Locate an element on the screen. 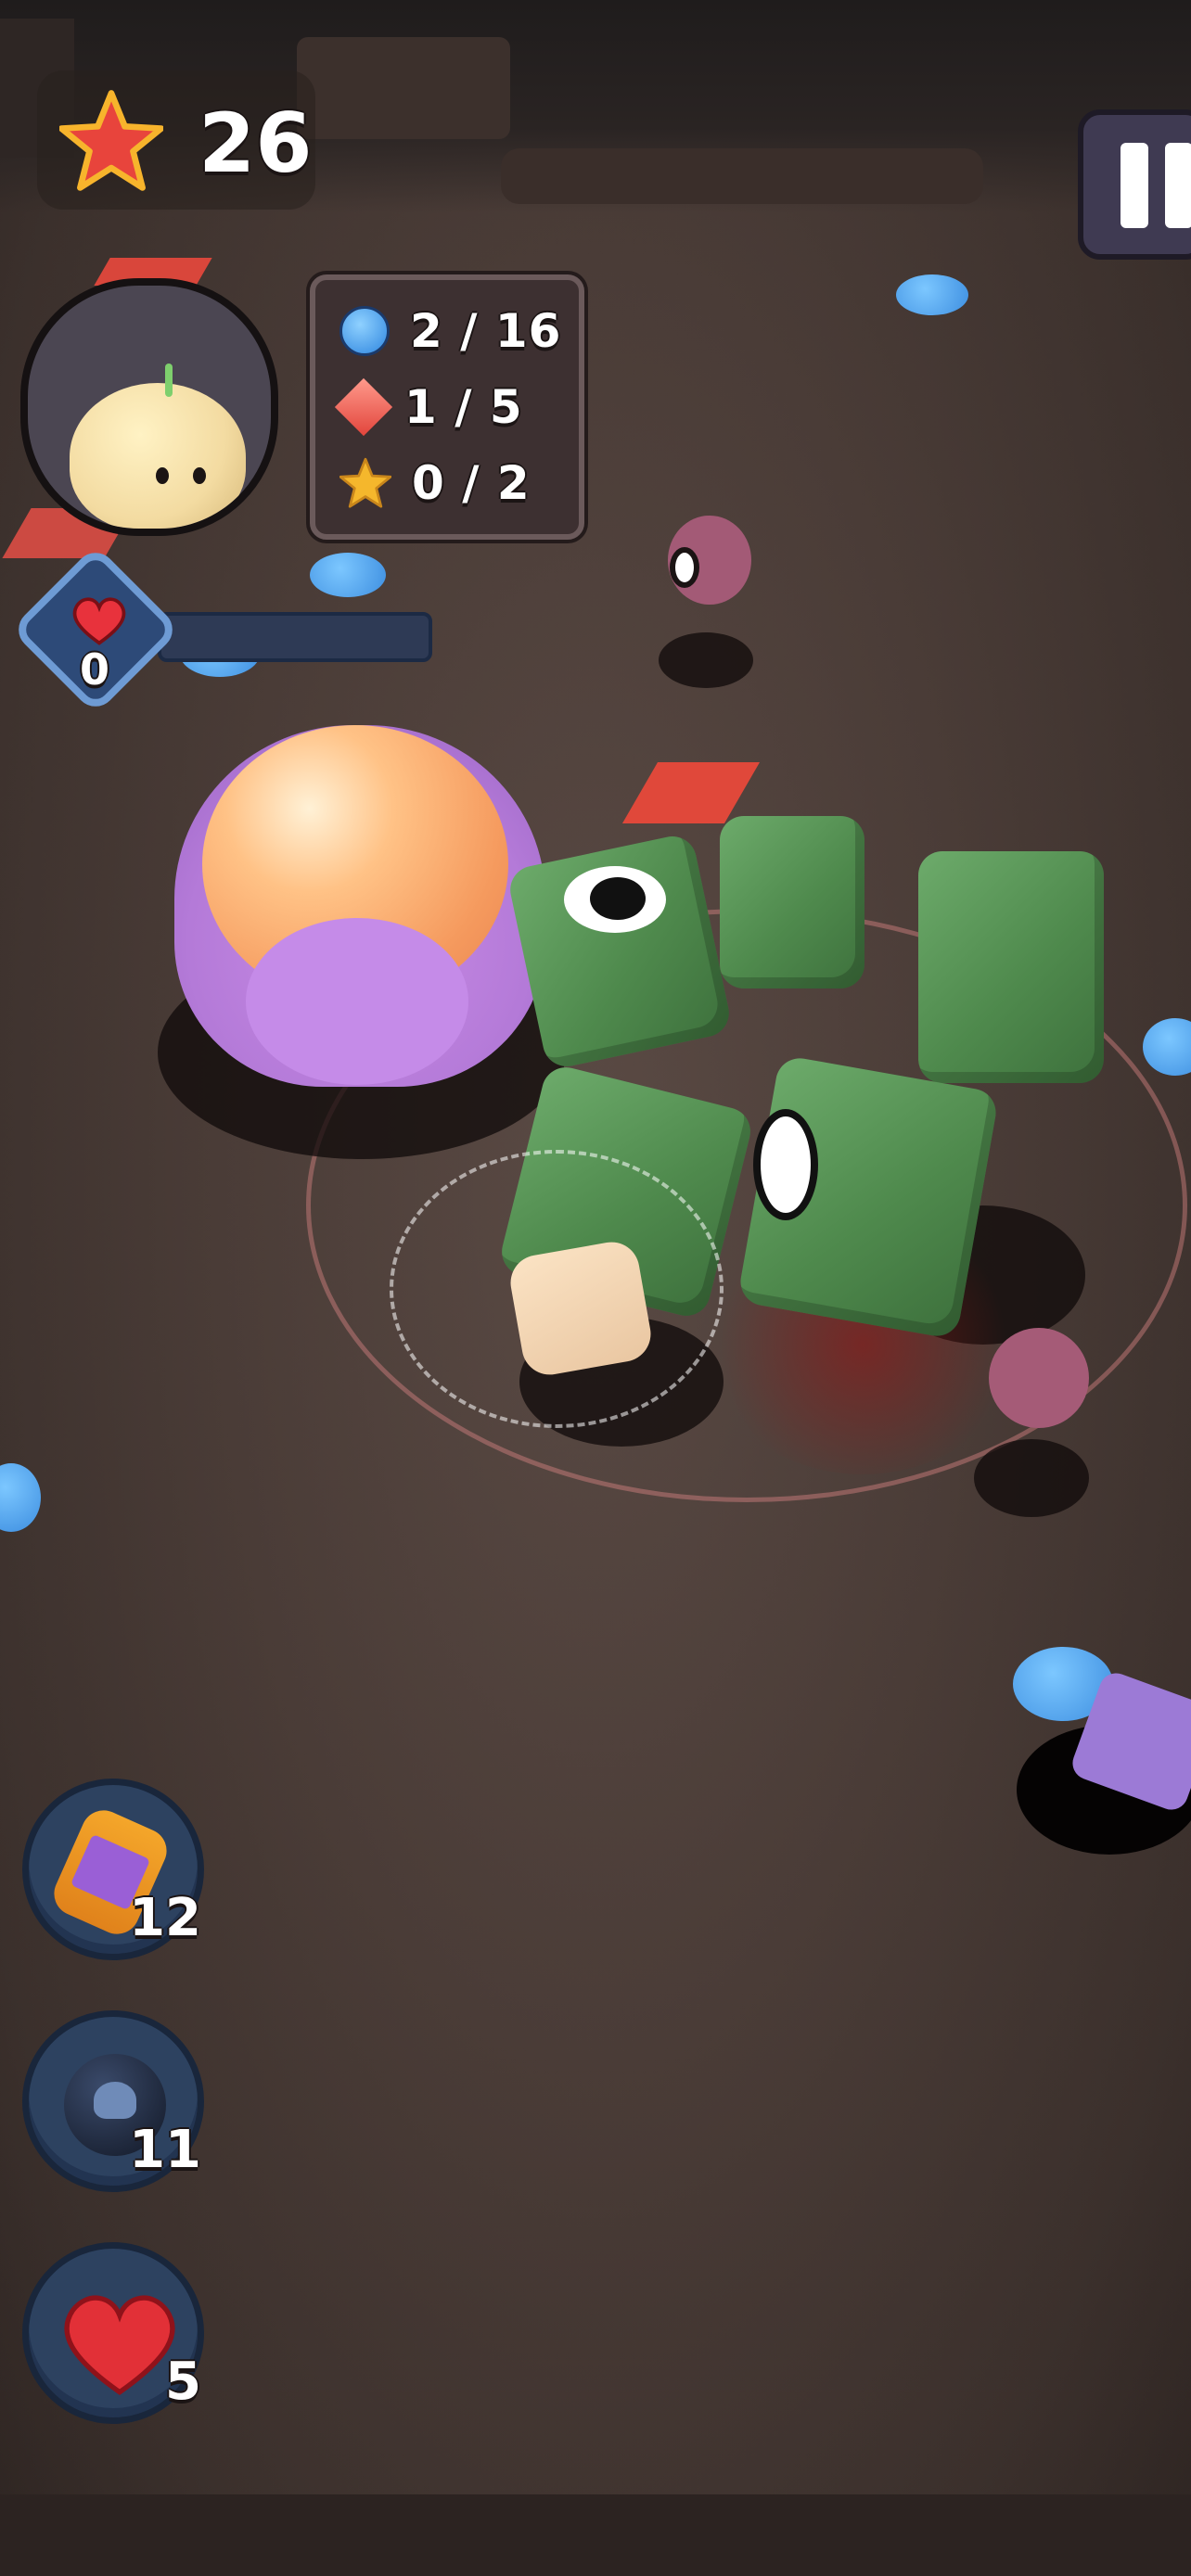  star-icon is located at coordinates (111, 141).